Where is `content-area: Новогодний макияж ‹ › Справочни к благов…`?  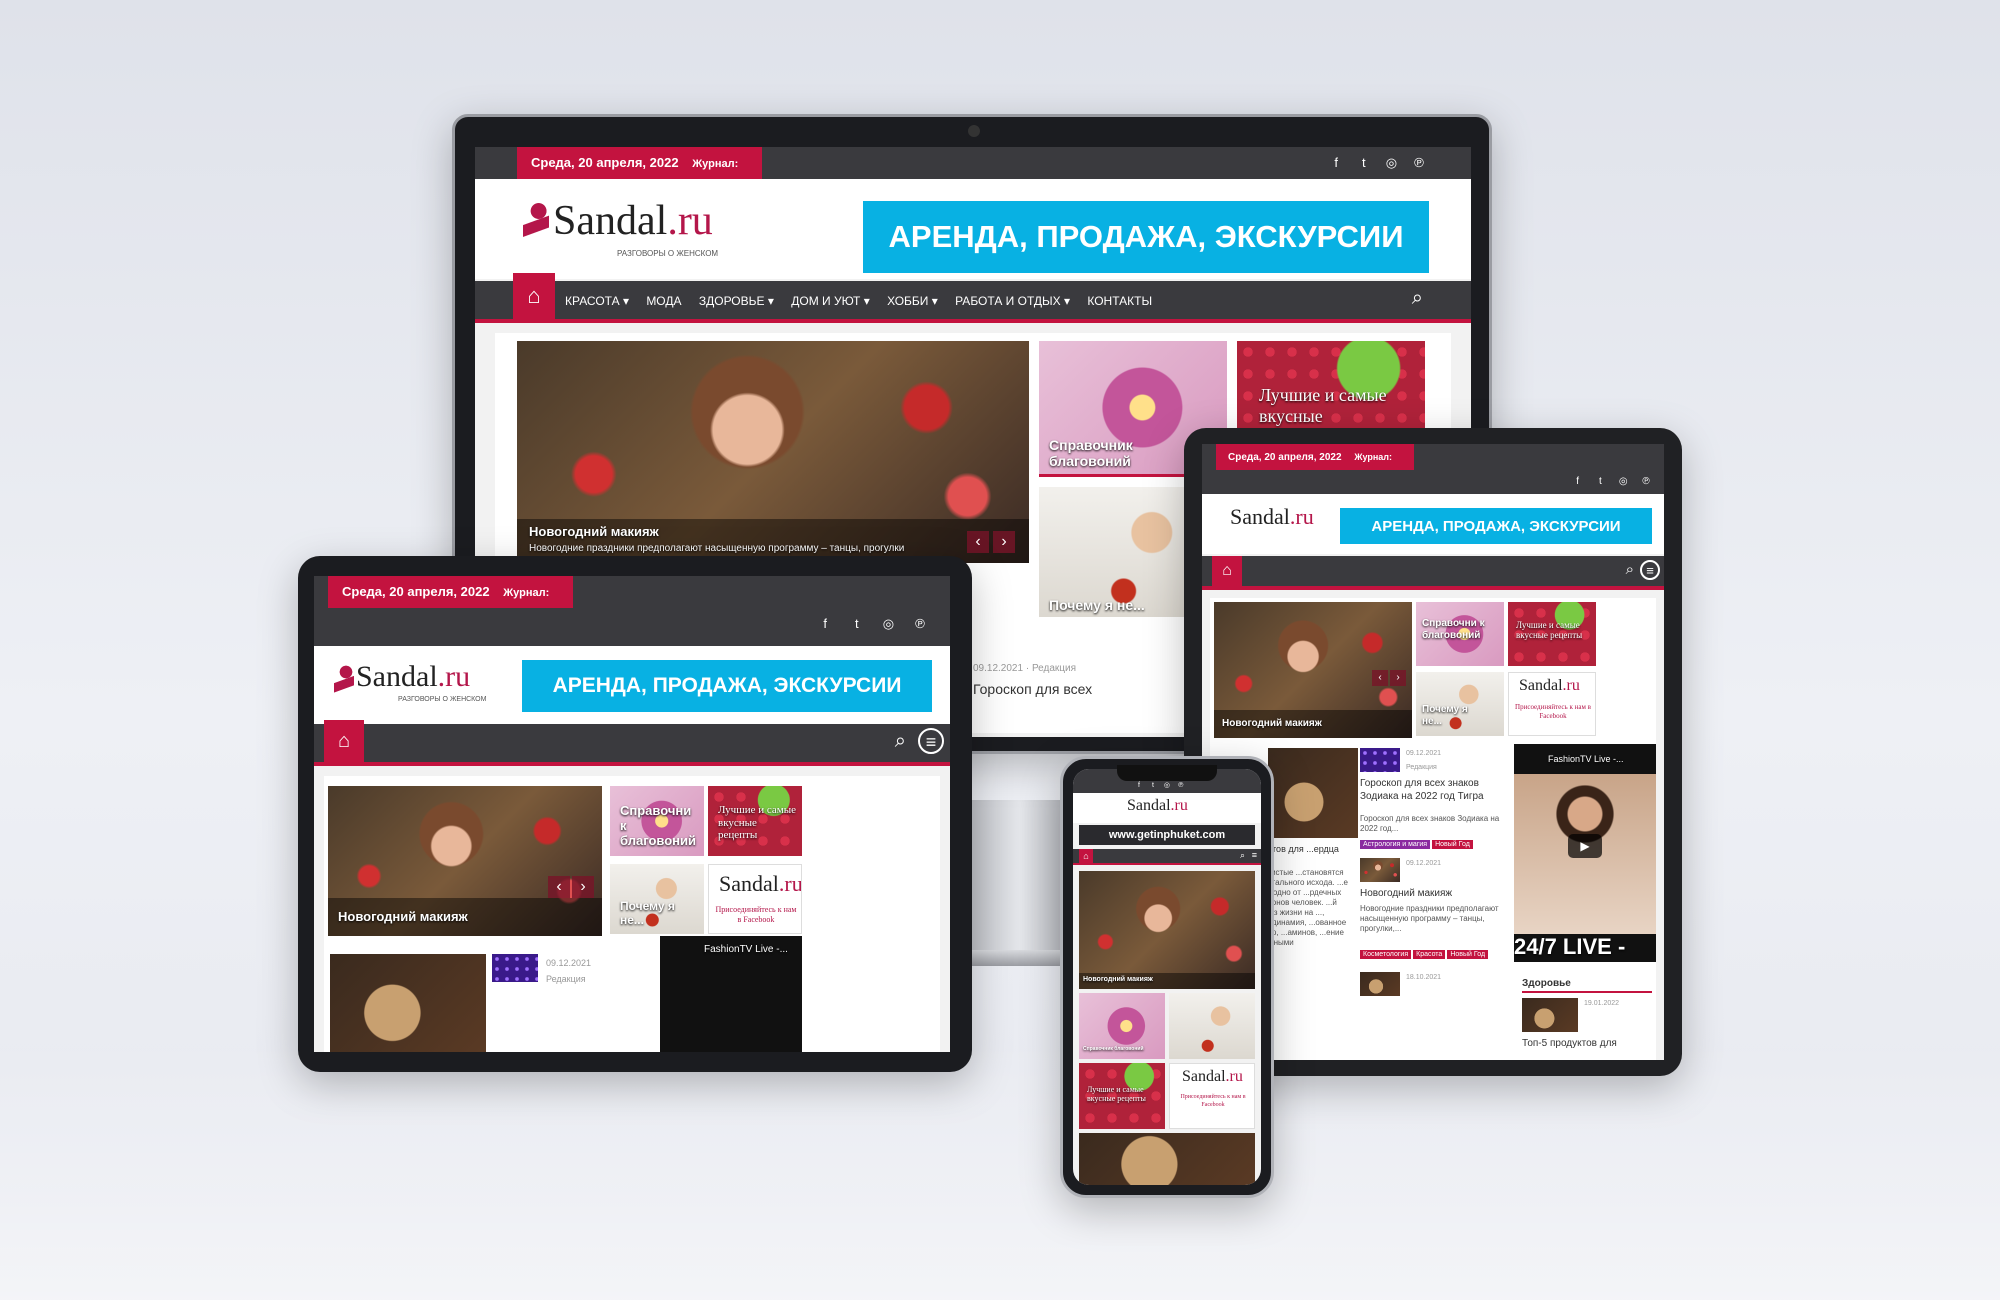 content-area: Новогодний макияж ‹ › Справочни к благов… is located at coordinates (632, 914).